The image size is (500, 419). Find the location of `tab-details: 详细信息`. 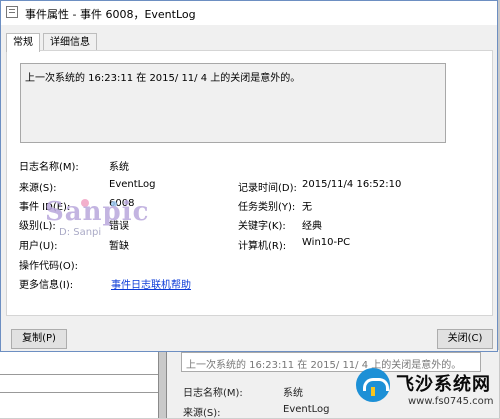

tab-details: 详细信息 is located at coordinates (70, 42).